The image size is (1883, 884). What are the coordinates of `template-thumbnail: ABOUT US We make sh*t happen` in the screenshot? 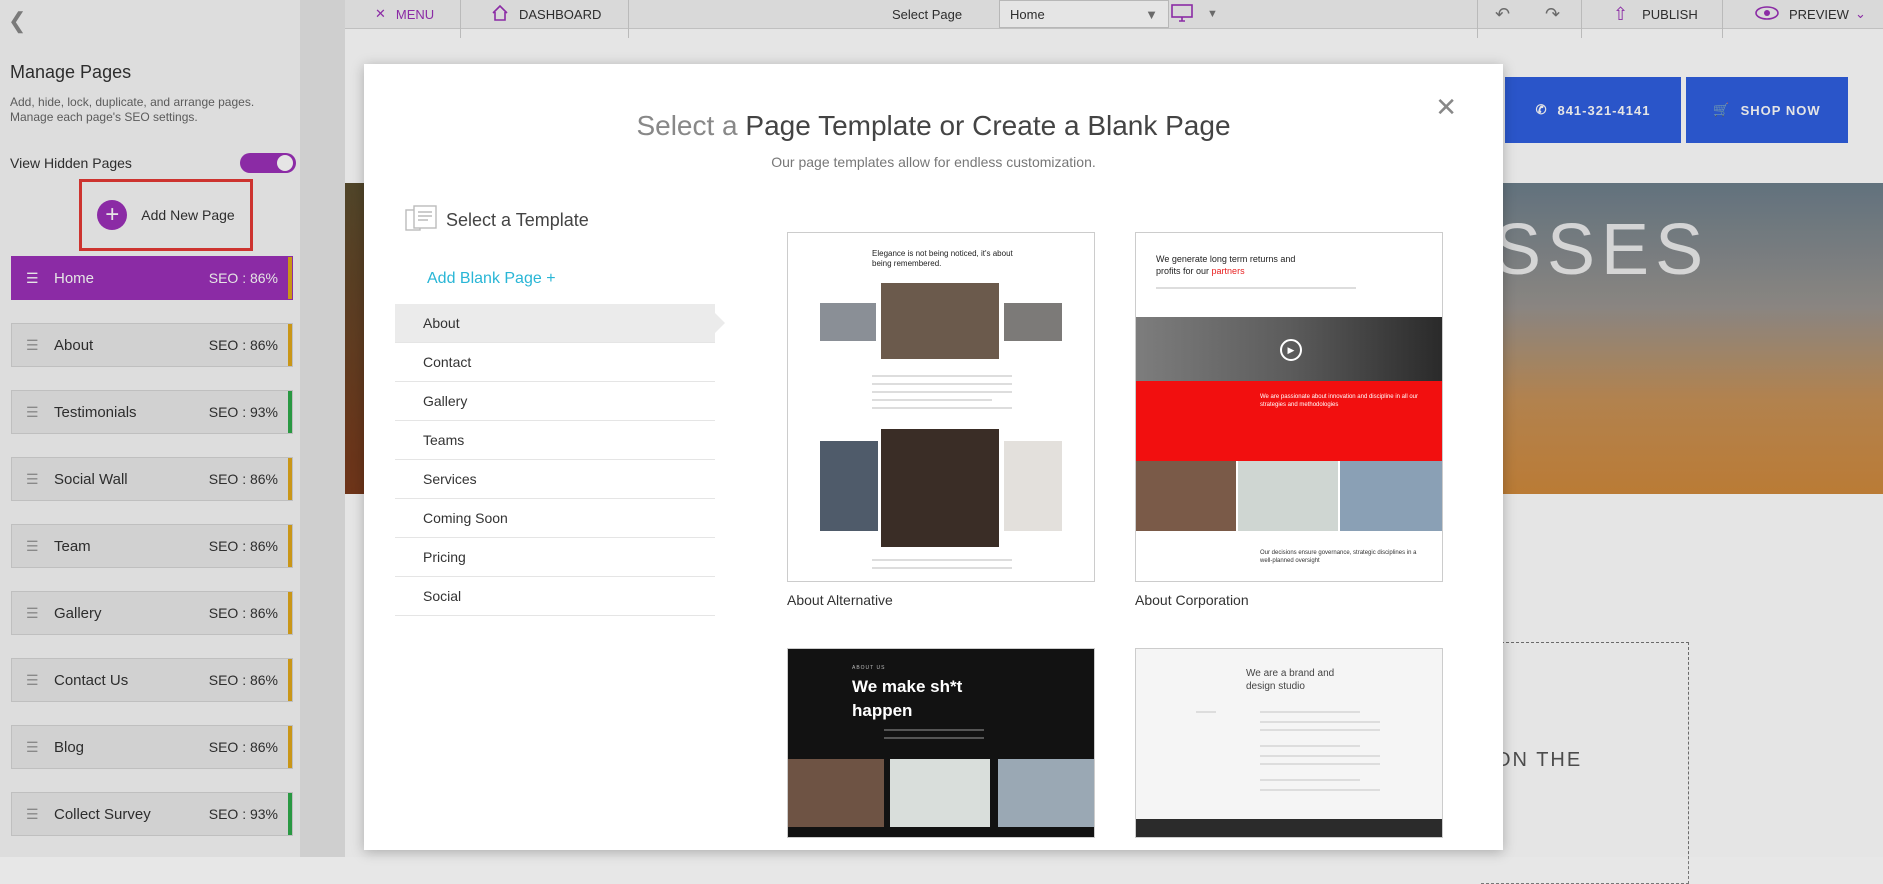 It's located at (941, 743).